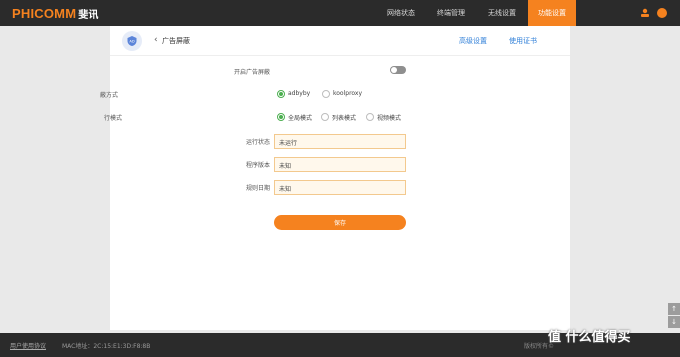 The image size is (680, 357). What do you see at coordinates (340, 164) in the screenshot?
I see `program-version-field: 未知` at bounding box center [340, 164].